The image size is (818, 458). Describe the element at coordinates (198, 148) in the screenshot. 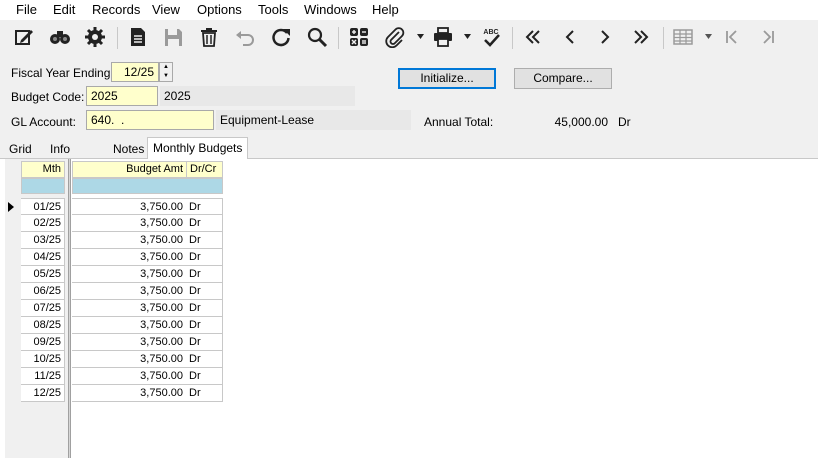

I see `tab-monthly-budgets: Monthly Budgets` at that location.